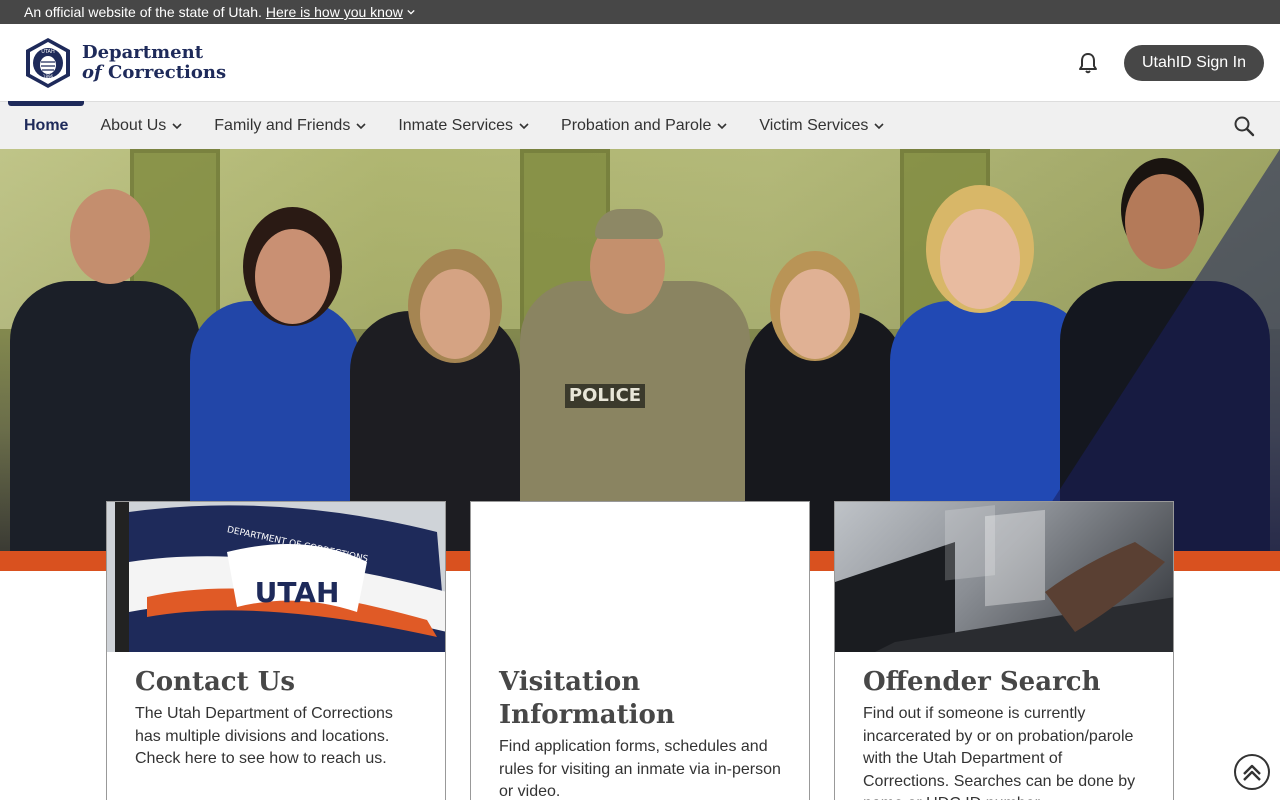  I want to click on card-title: Contact Us, so click(276, 682).